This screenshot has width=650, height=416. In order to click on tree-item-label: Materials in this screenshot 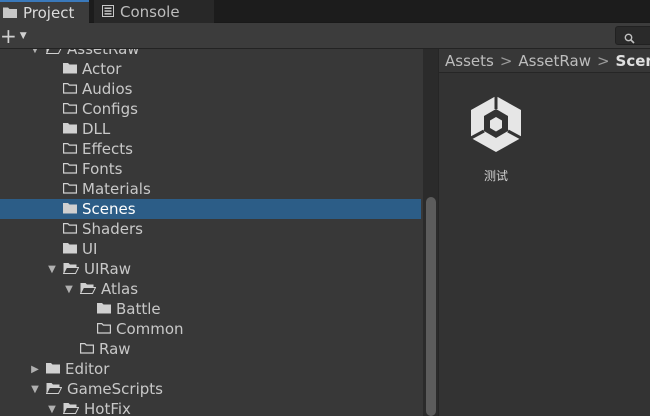, I will do `click(116, 189)`.